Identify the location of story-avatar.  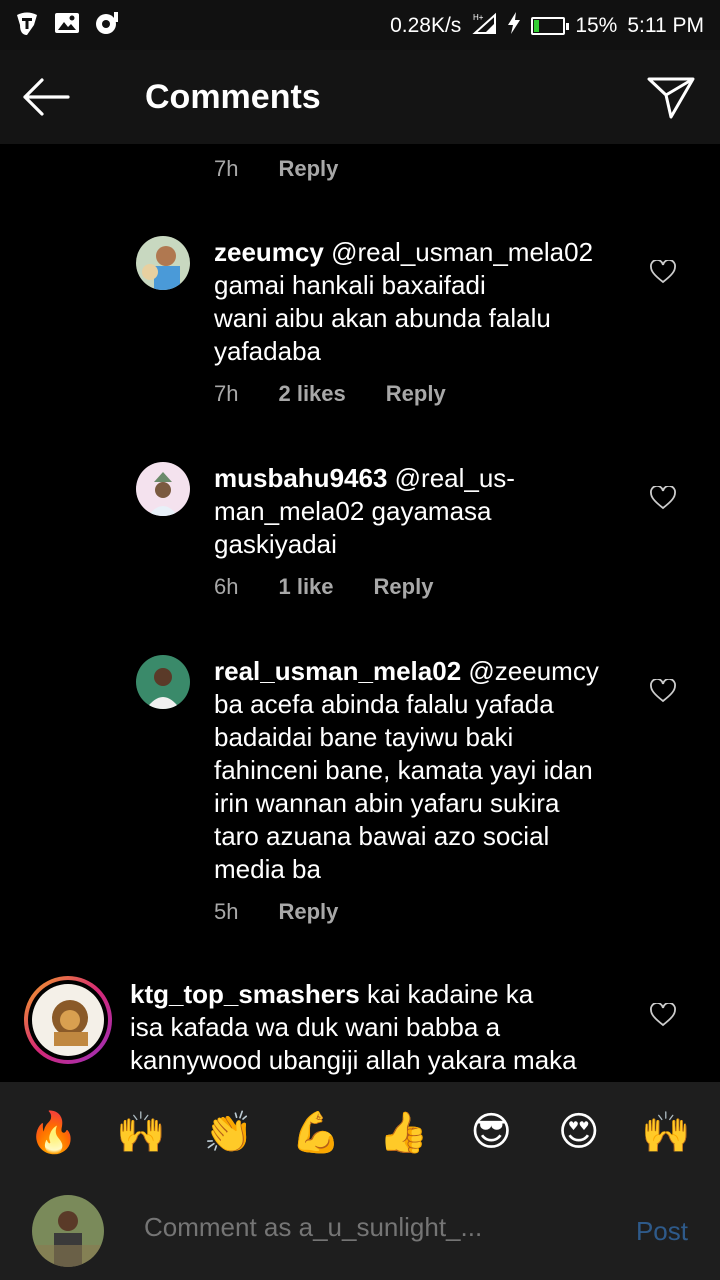
(68, 1020).